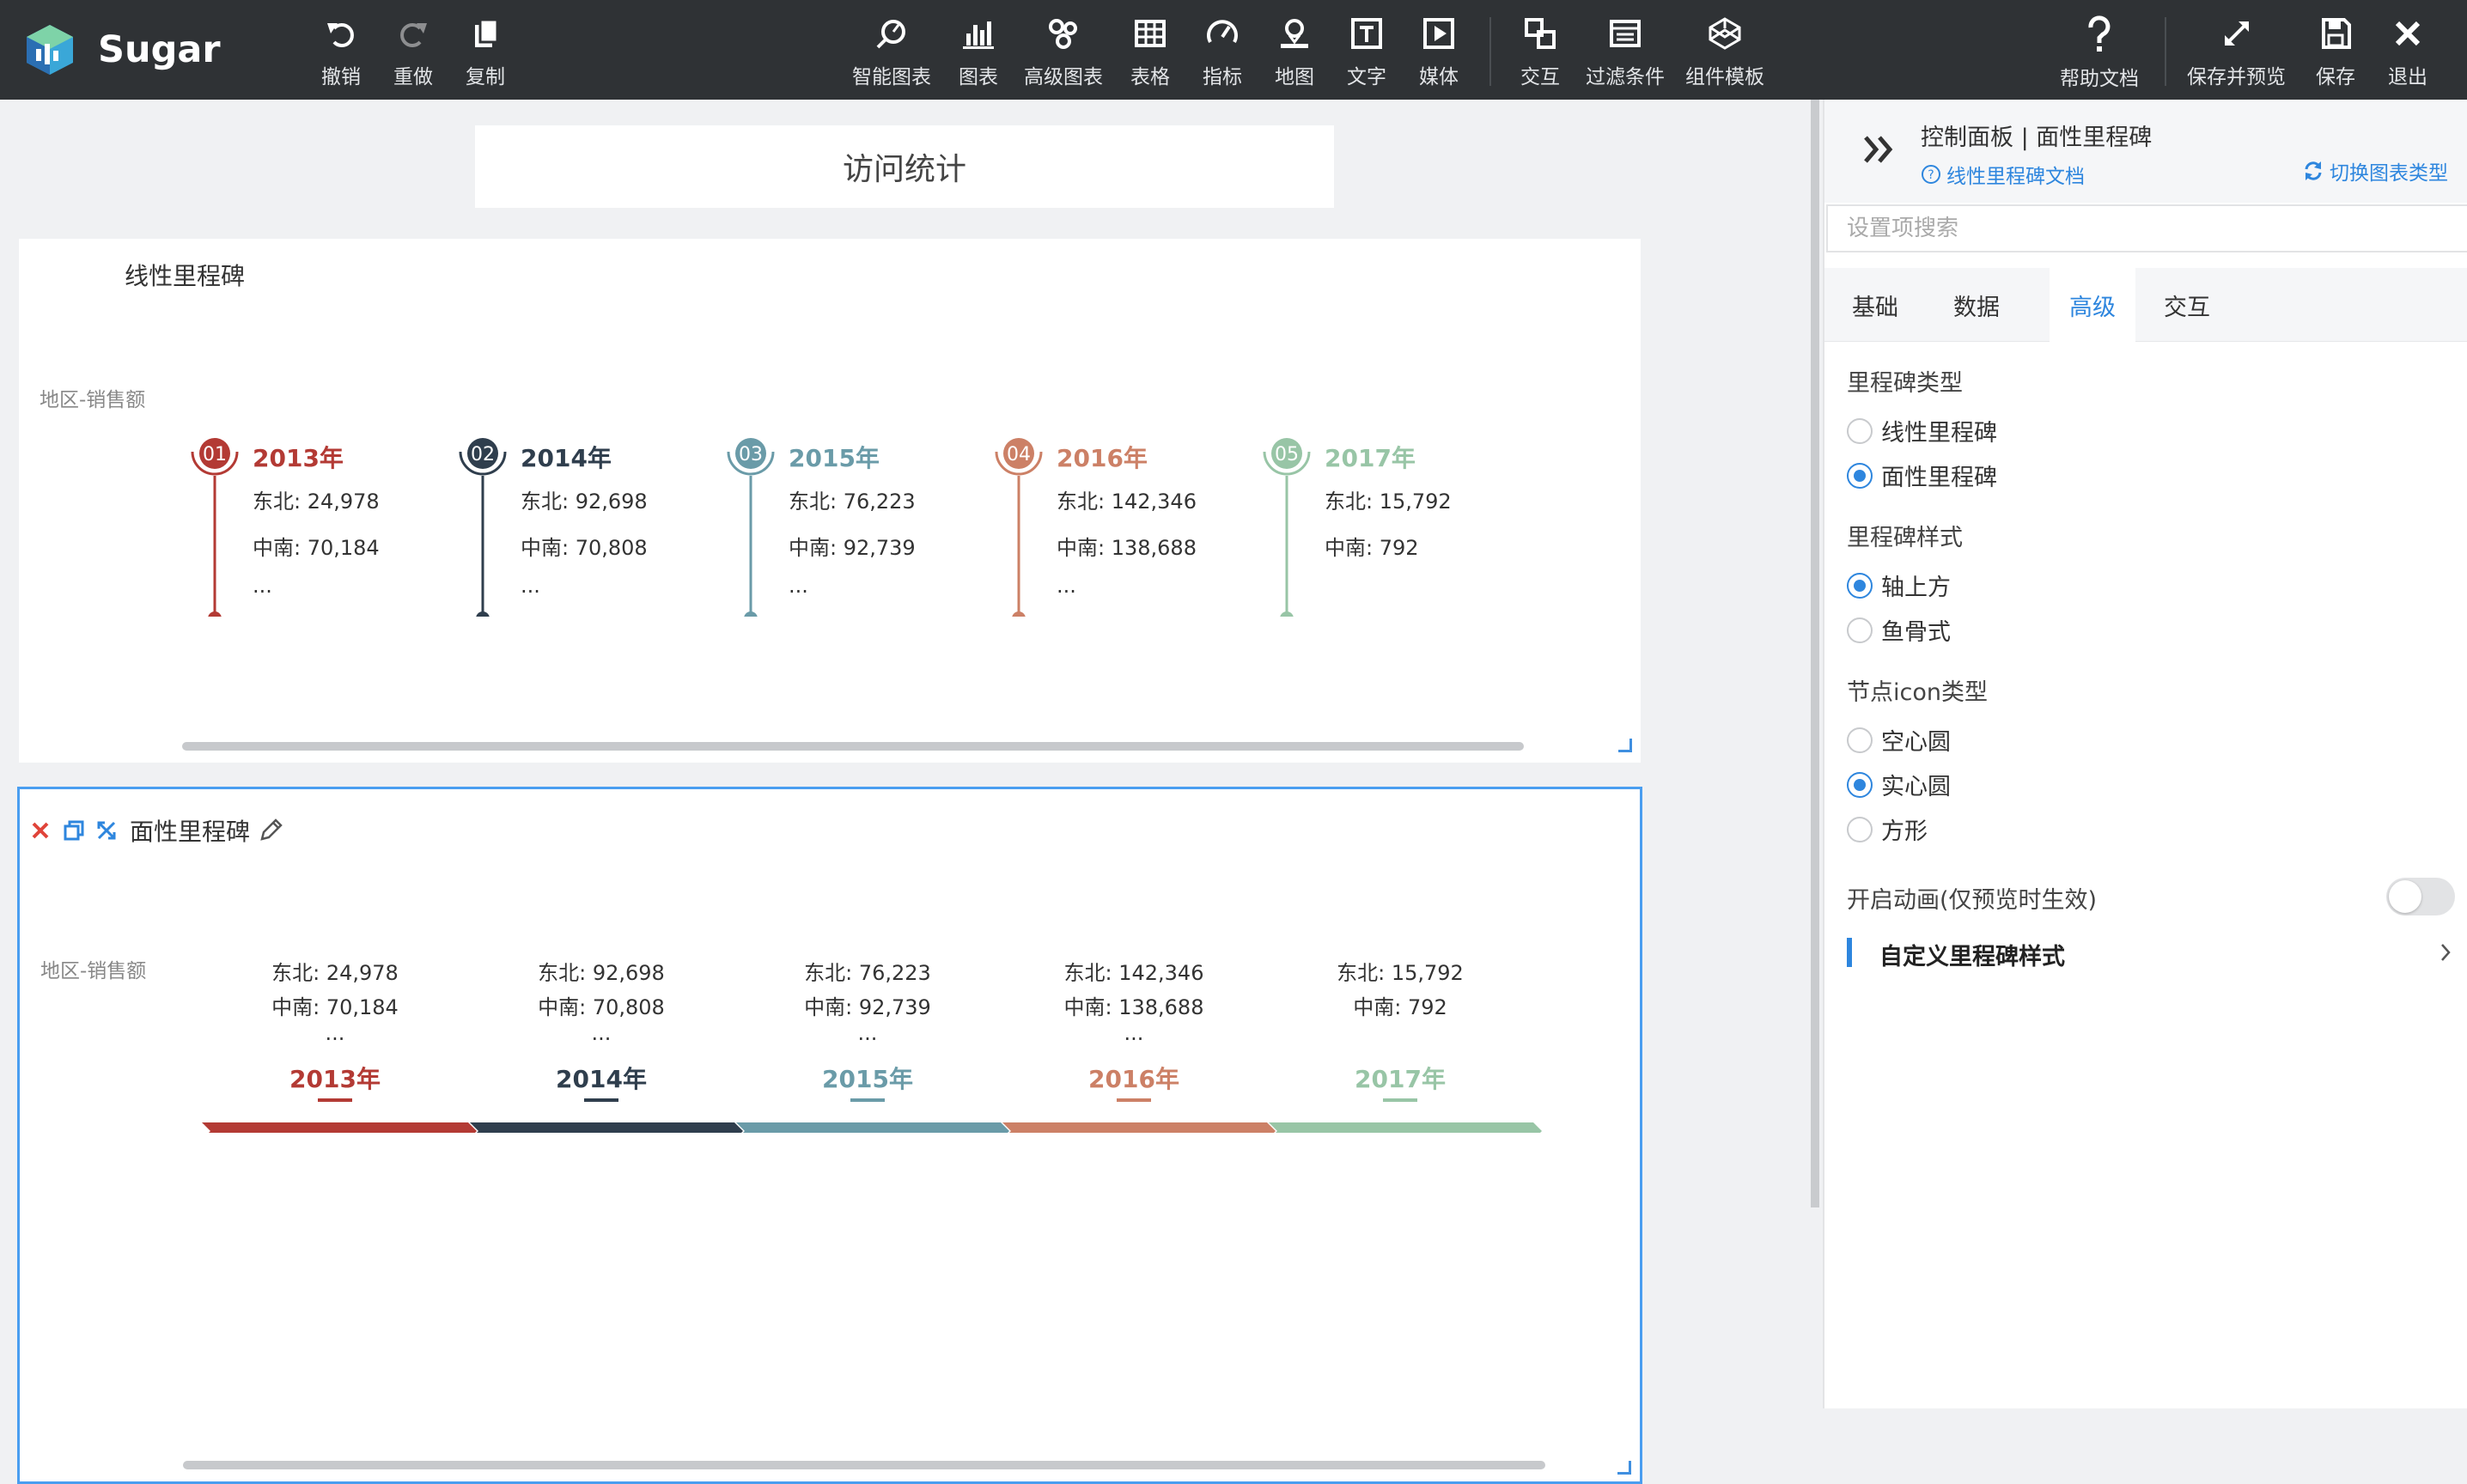  Describe the element at coordinates (1294, 77) in the screenshot. I see `map-label: 地图` at that location.